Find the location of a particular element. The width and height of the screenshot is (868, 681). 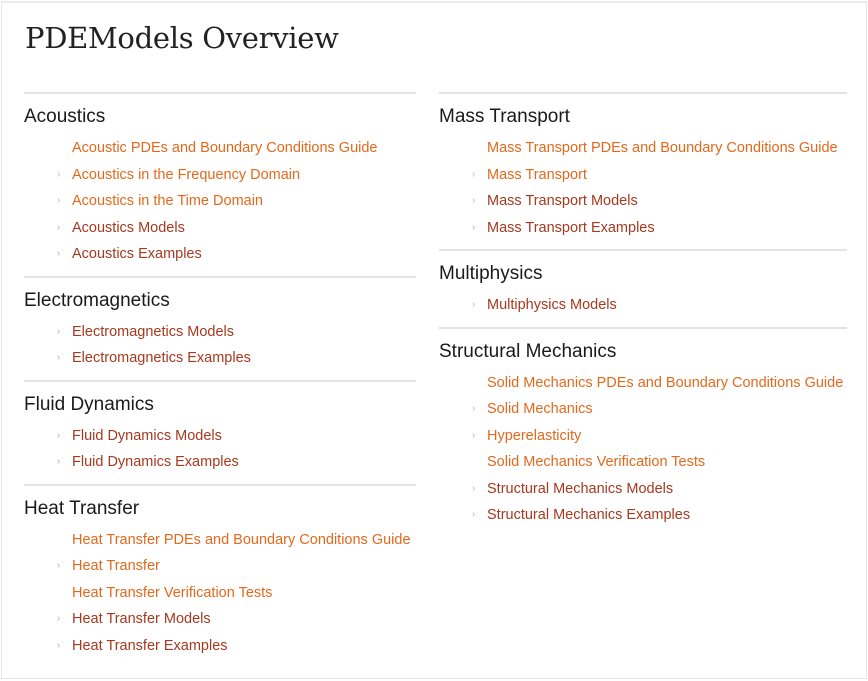

list-item: Solid Mechanics Verification Tests is located at coordinates (643, 465).